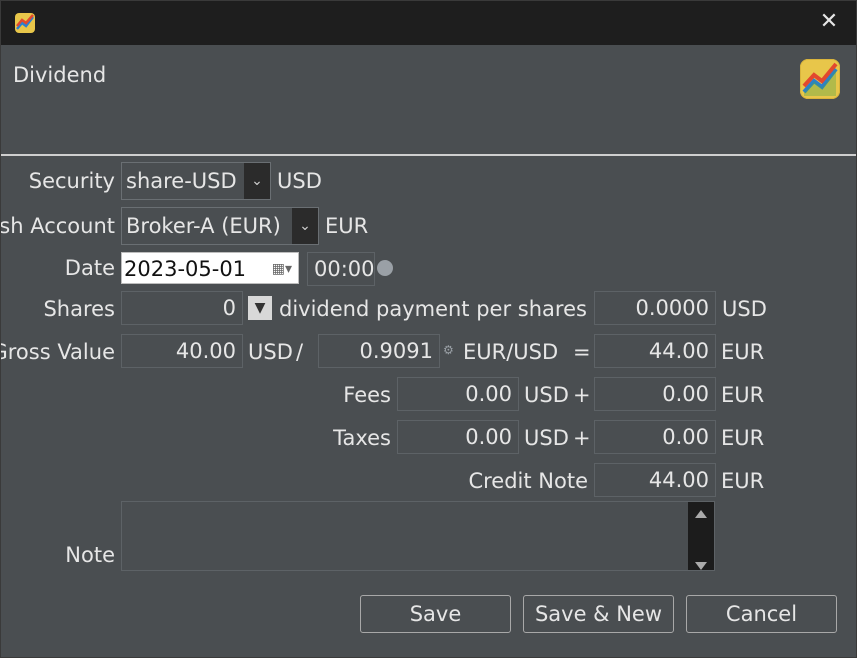 This screenshot has width=857, height=658. I want to click on cash-account-select: Broker-A (EUR) ⌄, so click(220, 226).